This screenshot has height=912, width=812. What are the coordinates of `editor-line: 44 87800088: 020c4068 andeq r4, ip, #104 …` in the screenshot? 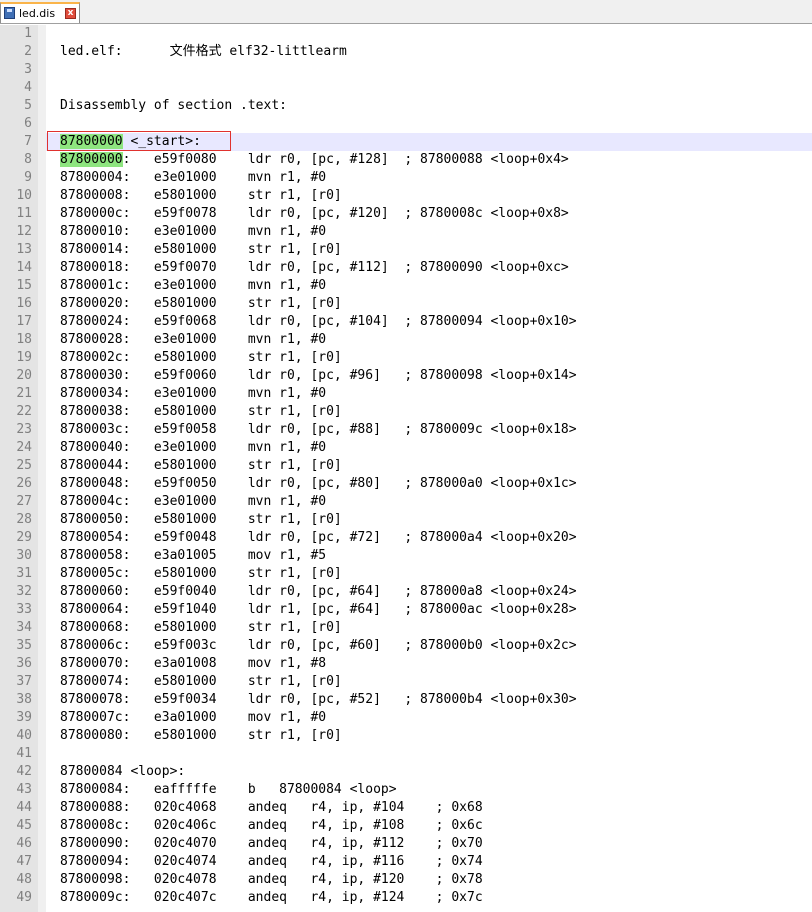 It's located at (406, 808).